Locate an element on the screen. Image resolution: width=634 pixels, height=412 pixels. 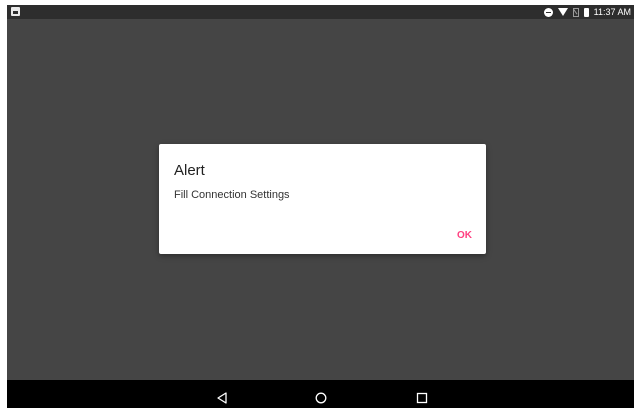
navigation-bar is located at coordinates (320, 394).